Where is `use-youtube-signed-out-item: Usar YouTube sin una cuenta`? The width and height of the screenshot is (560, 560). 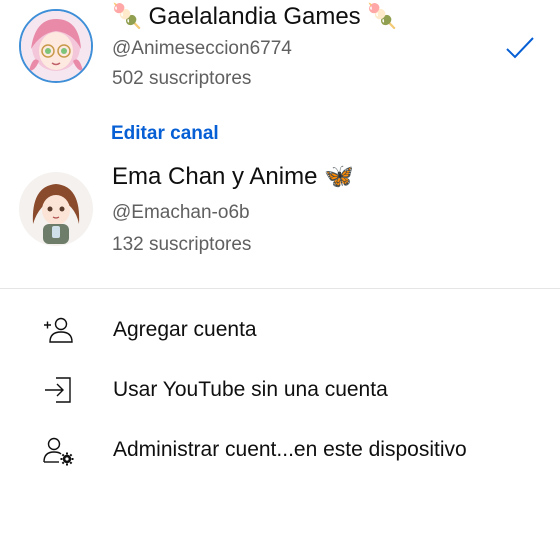
use-youtube-signed-out-item: Usar YouTube sin una cuenta is located at coordinates (280, 390).